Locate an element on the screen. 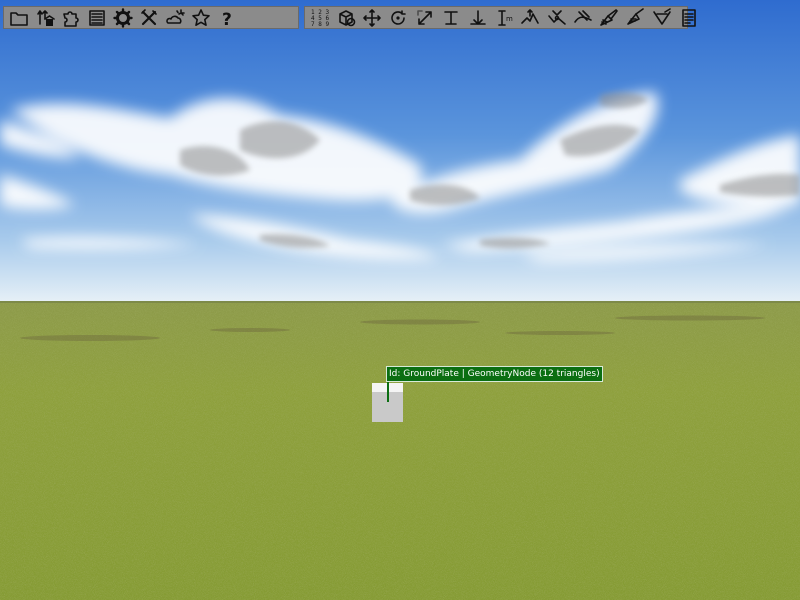 The height and width of the screenshot is (600, 800). terrain-lower-icon is located at coordinates (556, 17).